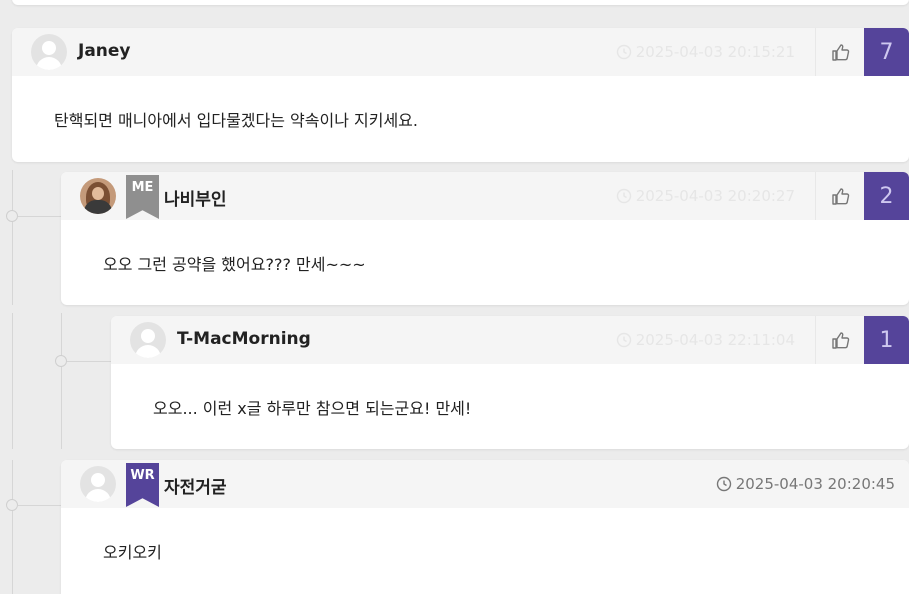  Describe the element at coordinates (195, 485) in the screenshot. I see `author-name: 자전거굳` at that location.